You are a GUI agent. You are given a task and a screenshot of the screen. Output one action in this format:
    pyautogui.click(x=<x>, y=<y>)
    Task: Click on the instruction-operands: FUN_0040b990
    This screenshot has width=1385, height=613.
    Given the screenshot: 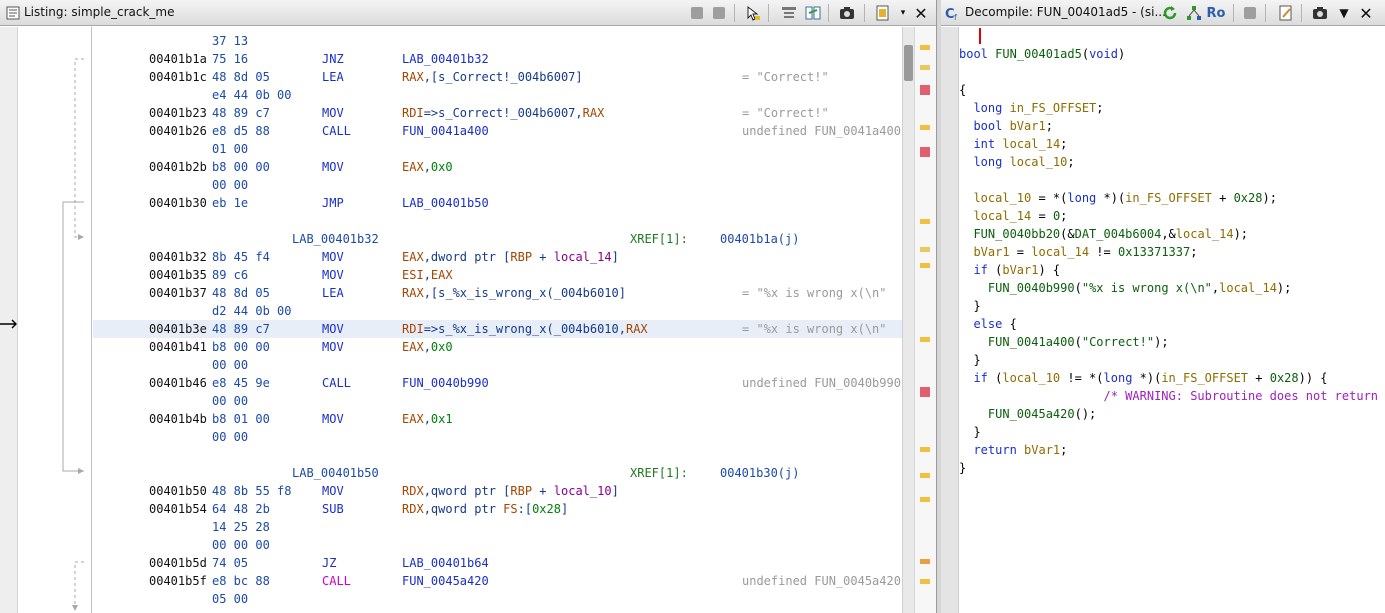 What is the action you would take?
    pyautogui.click(x=445, y=383)
    